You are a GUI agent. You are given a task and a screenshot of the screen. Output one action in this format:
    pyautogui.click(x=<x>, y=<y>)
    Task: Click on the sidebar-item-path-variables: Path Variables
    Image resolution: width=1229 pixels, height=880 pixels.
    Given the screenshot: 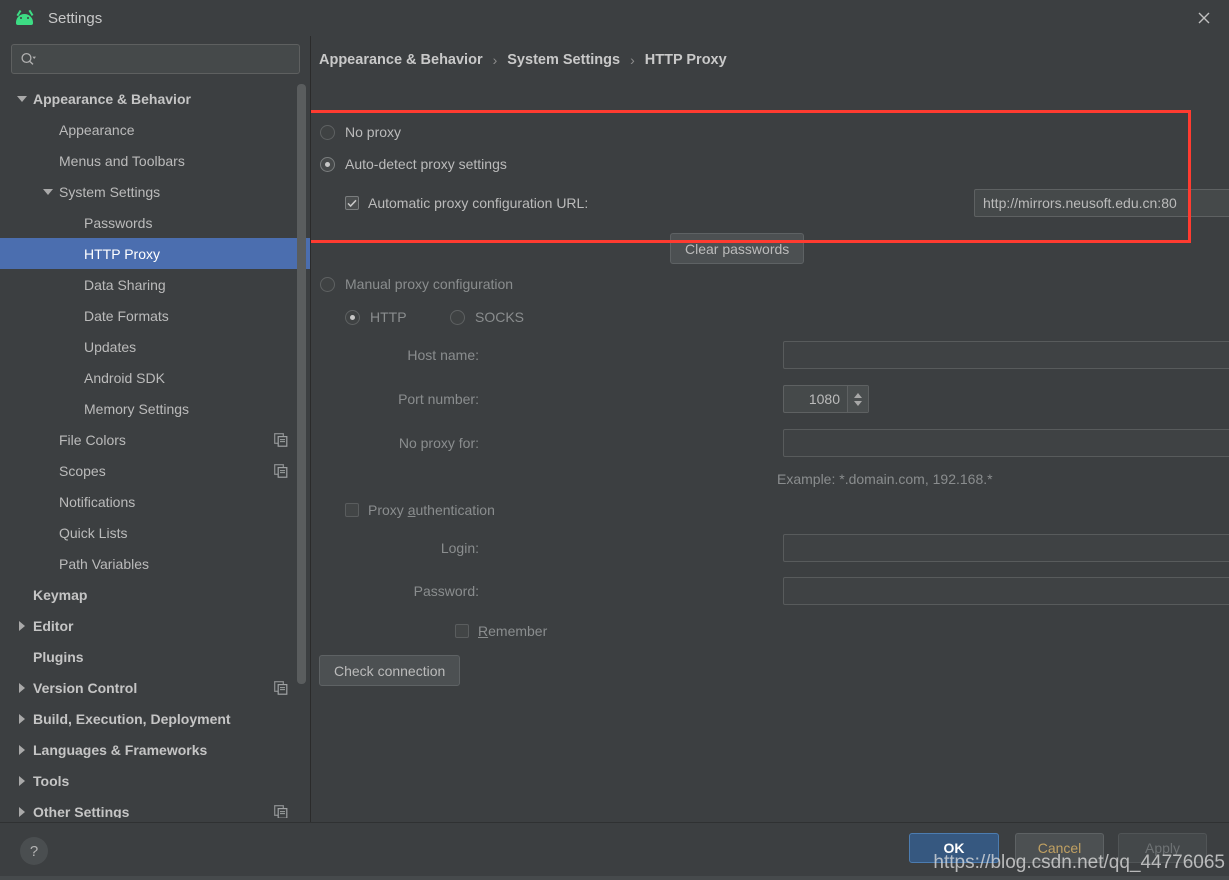 What is the action you would take?
    pyautogui.click(x=155, y=563)
    